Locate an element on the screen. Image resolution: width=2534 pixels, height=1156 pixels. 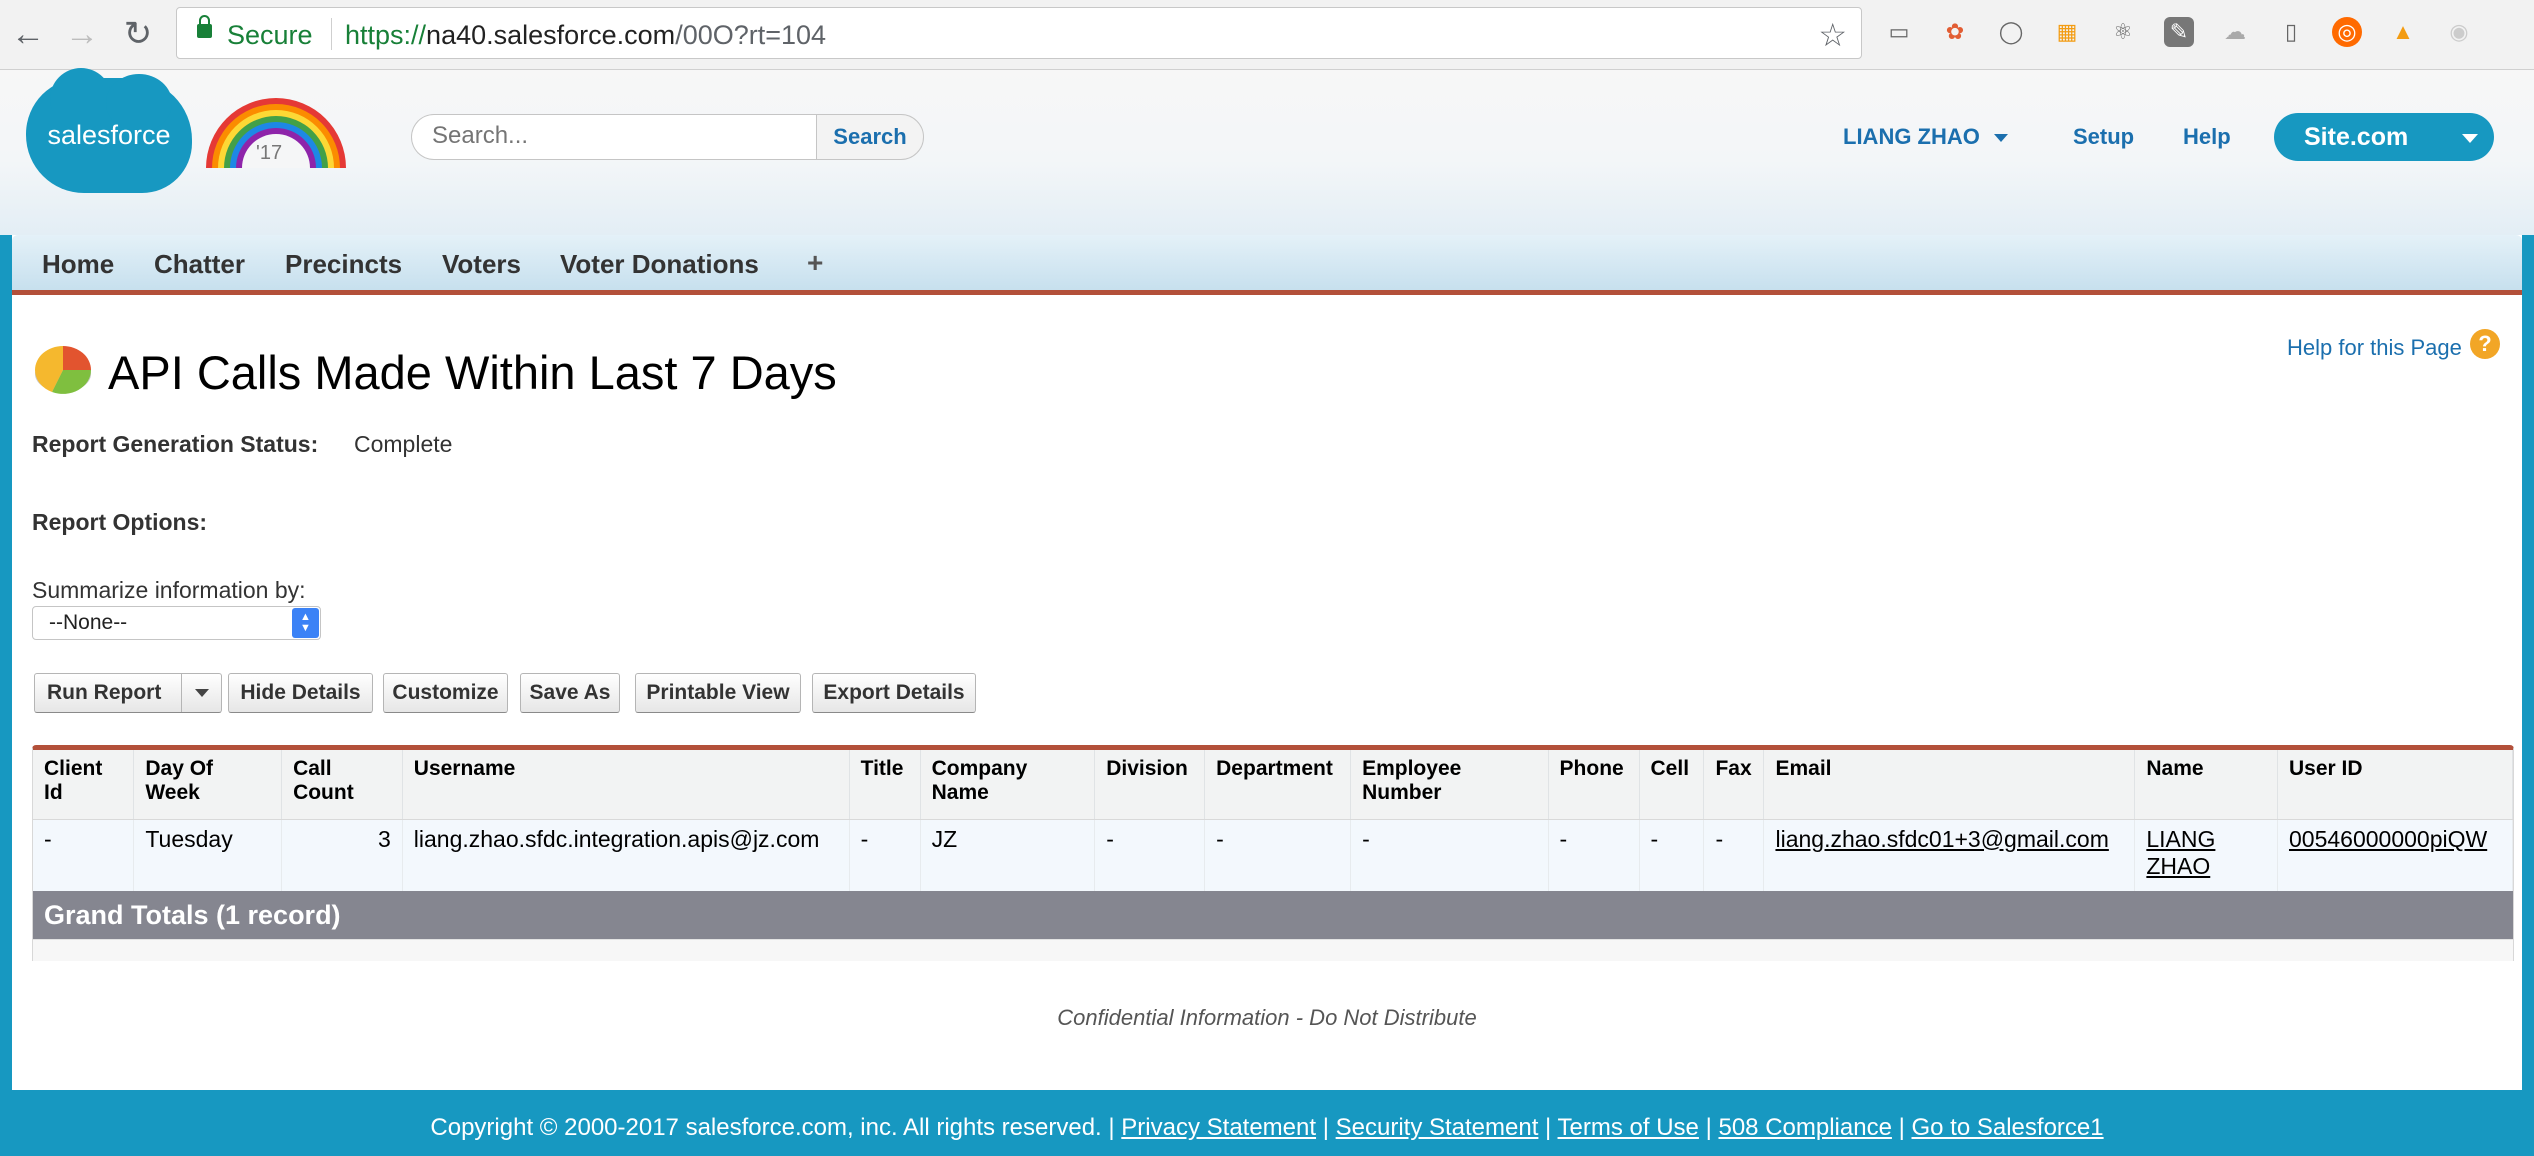
extension-brackets-icon: ◯ is located at coordinates (2011, 32).